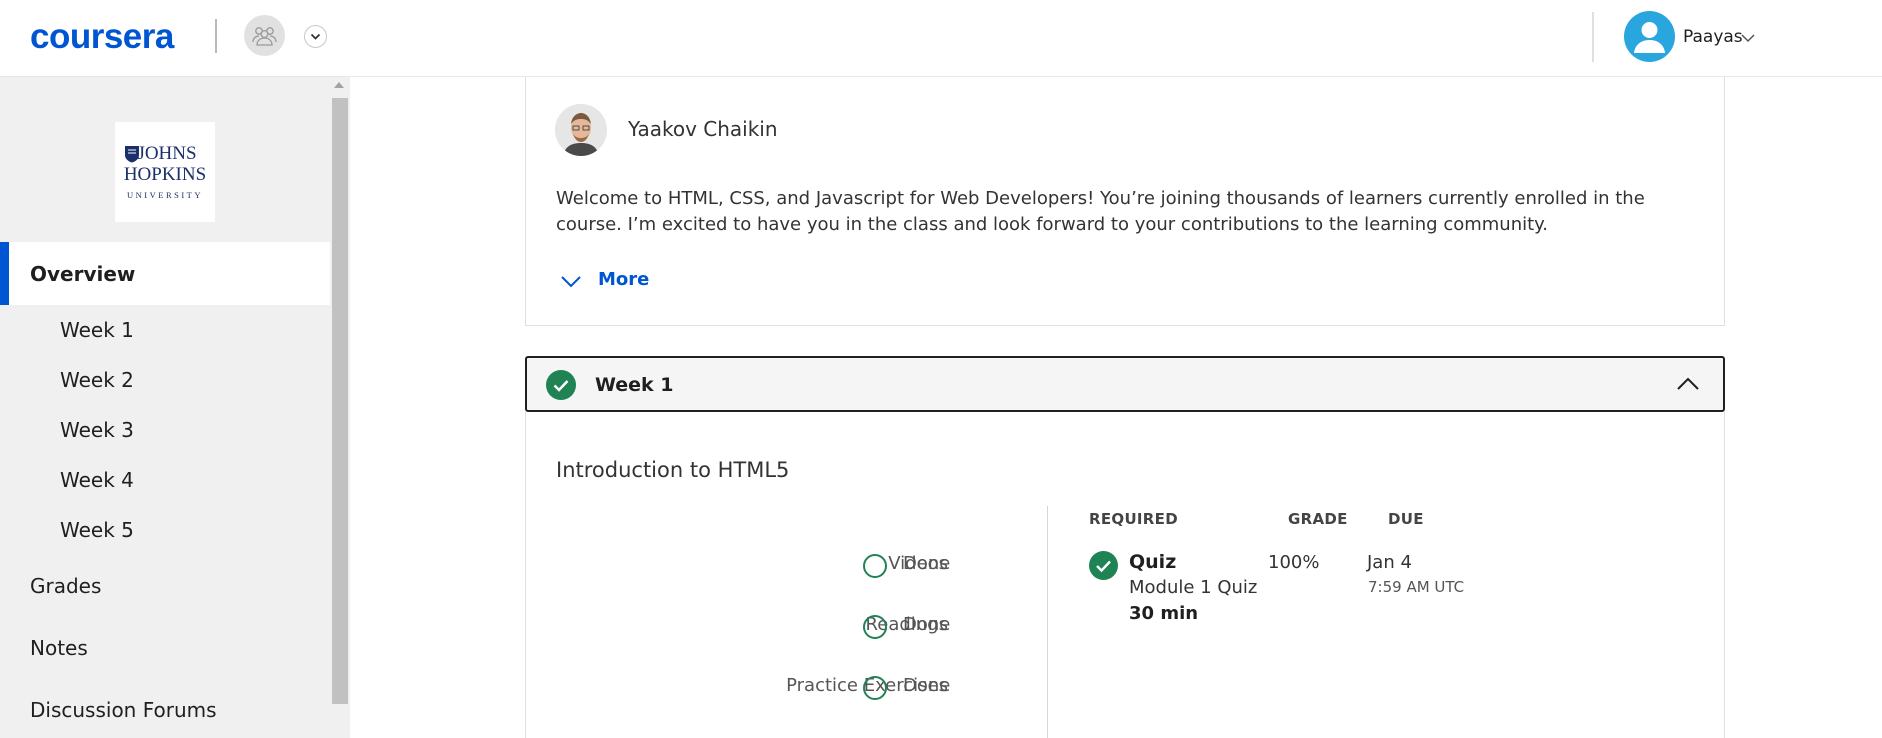 Image resolution: width=1882 pixels, height=738 pixels. What do you see at coordinates (1713, 37) in the screenshot?
I see `user-name: Paayas` at bounding box center [1713, 37].